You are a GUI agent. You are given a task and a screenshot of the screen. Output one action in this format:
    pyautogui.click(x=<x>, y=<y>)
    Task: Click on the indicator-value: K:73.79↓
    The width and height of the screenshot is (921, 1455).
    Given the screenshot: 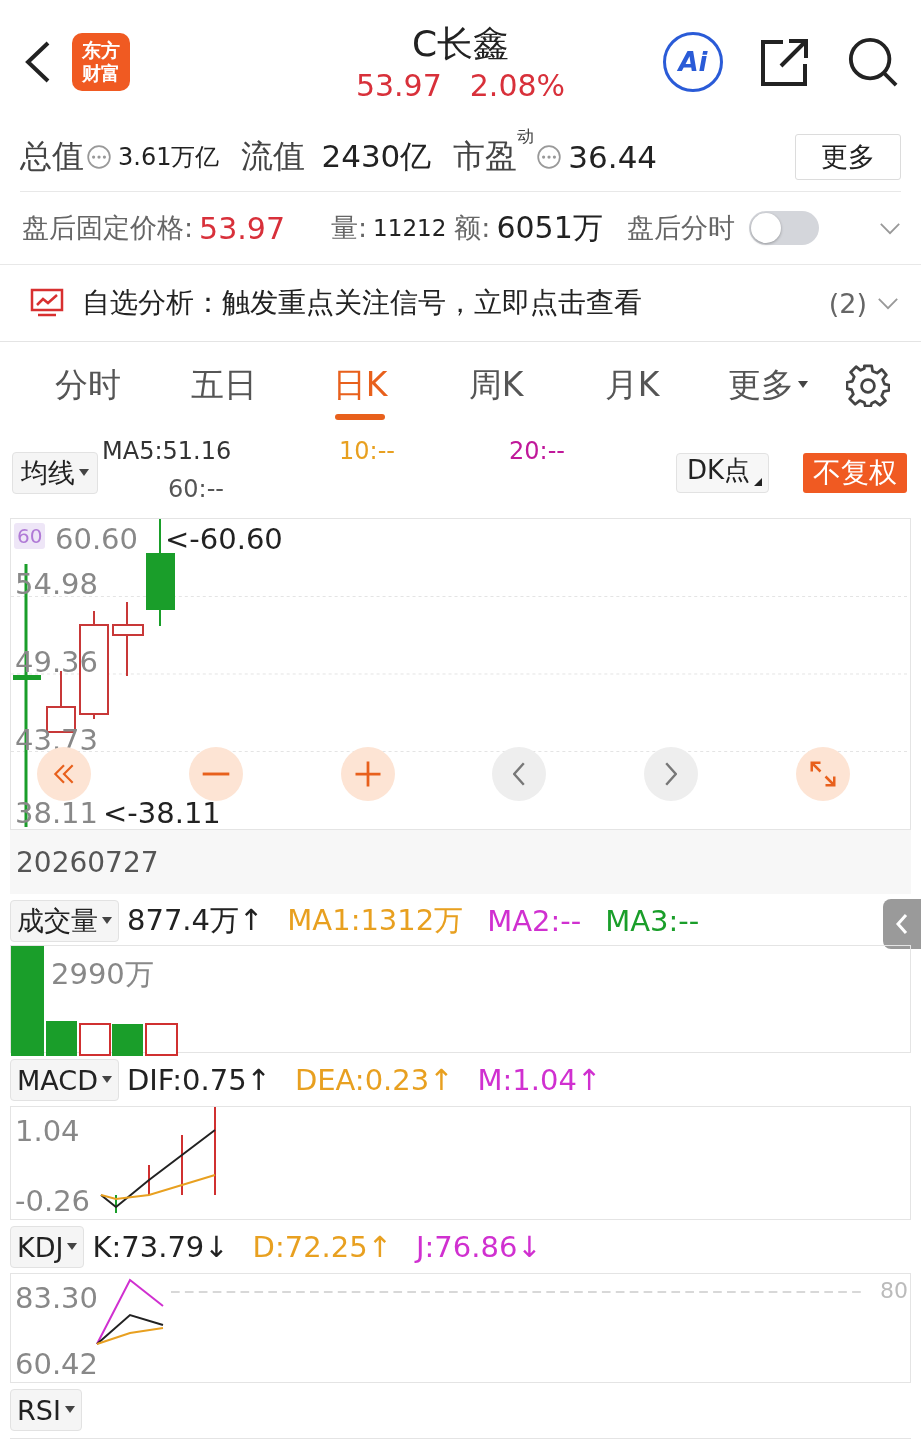 What is the action you would take?
    pyautogui.click(x=160, y=1247)
    